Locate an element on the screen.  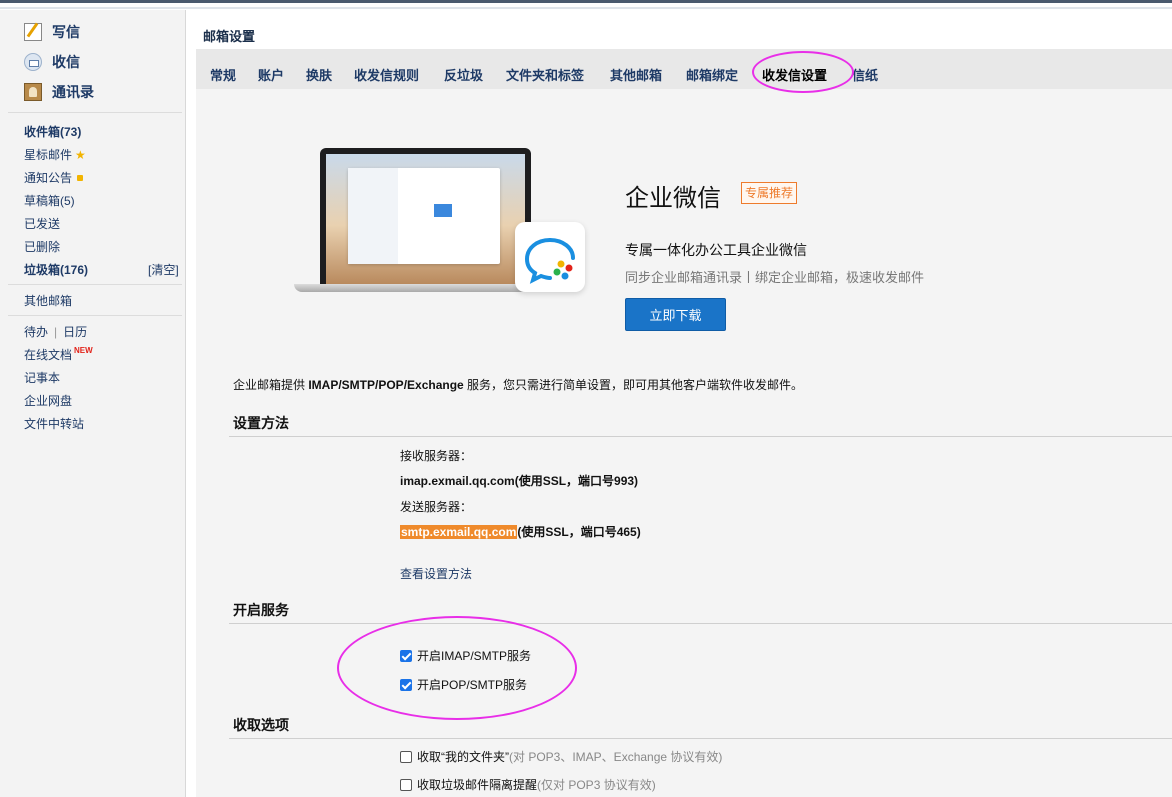
laptop-screen is located at coordinates (425, 219).